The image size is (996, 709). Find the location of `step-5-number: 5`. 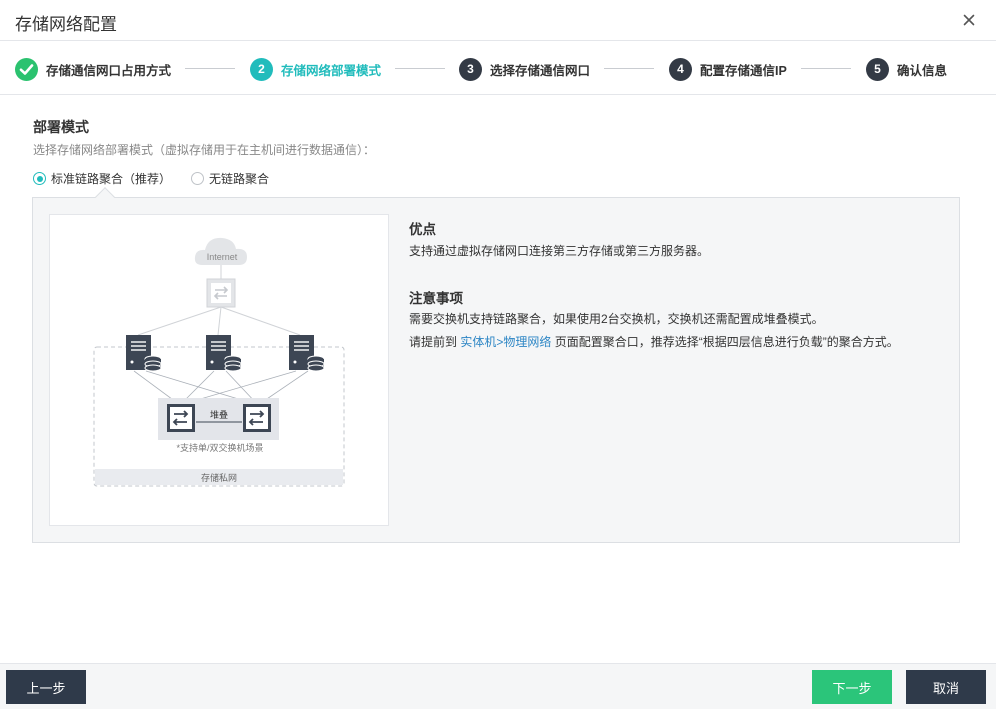

step-5-number: 5 is located at coordinates (877, 69).